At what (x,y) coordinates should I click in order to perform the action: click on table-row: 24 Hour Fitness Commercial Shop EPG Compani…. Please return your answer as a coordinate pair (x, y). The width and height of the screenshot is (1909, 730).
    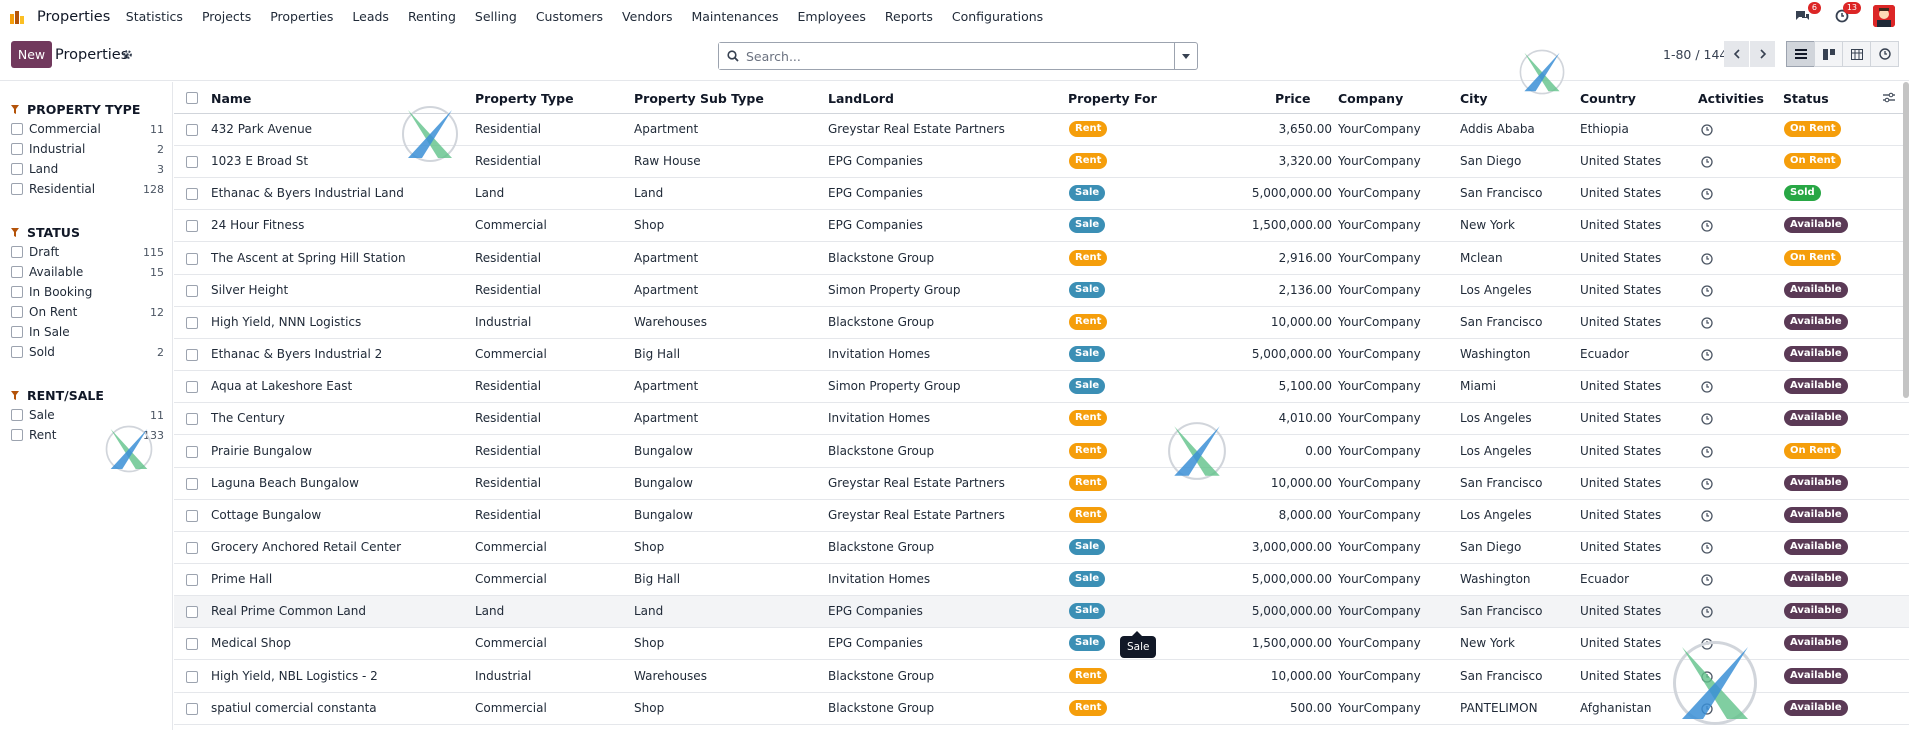
    Looking at the image, I should click on (1041, 226).